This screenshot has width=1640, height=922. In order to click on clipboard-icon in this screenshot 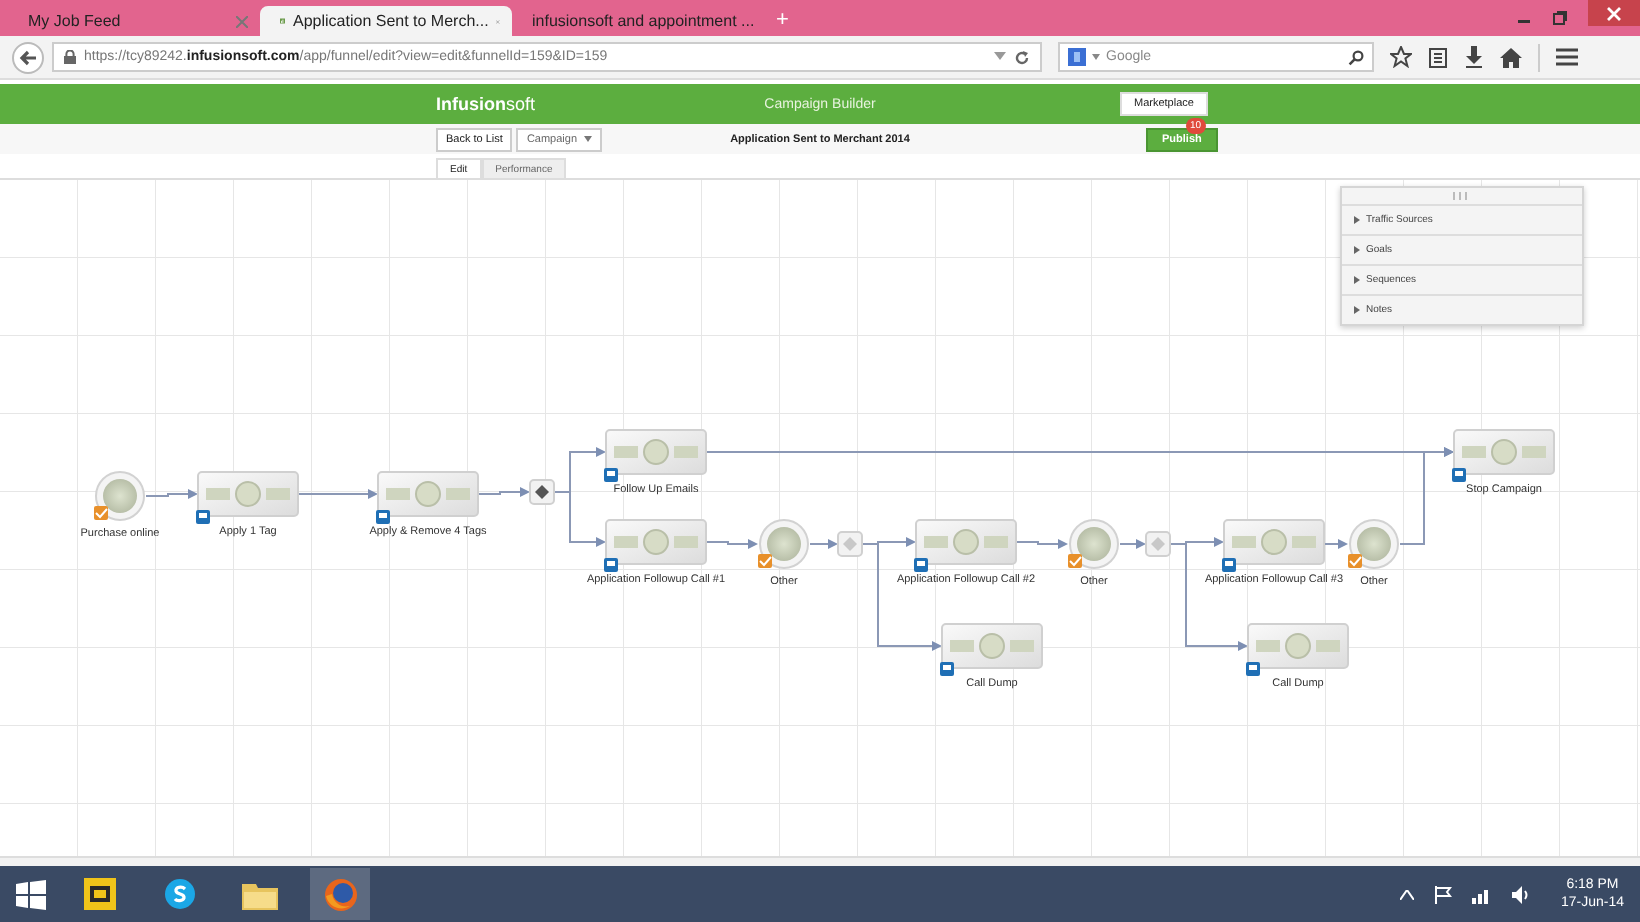, I will do `click(1438, 57)`.